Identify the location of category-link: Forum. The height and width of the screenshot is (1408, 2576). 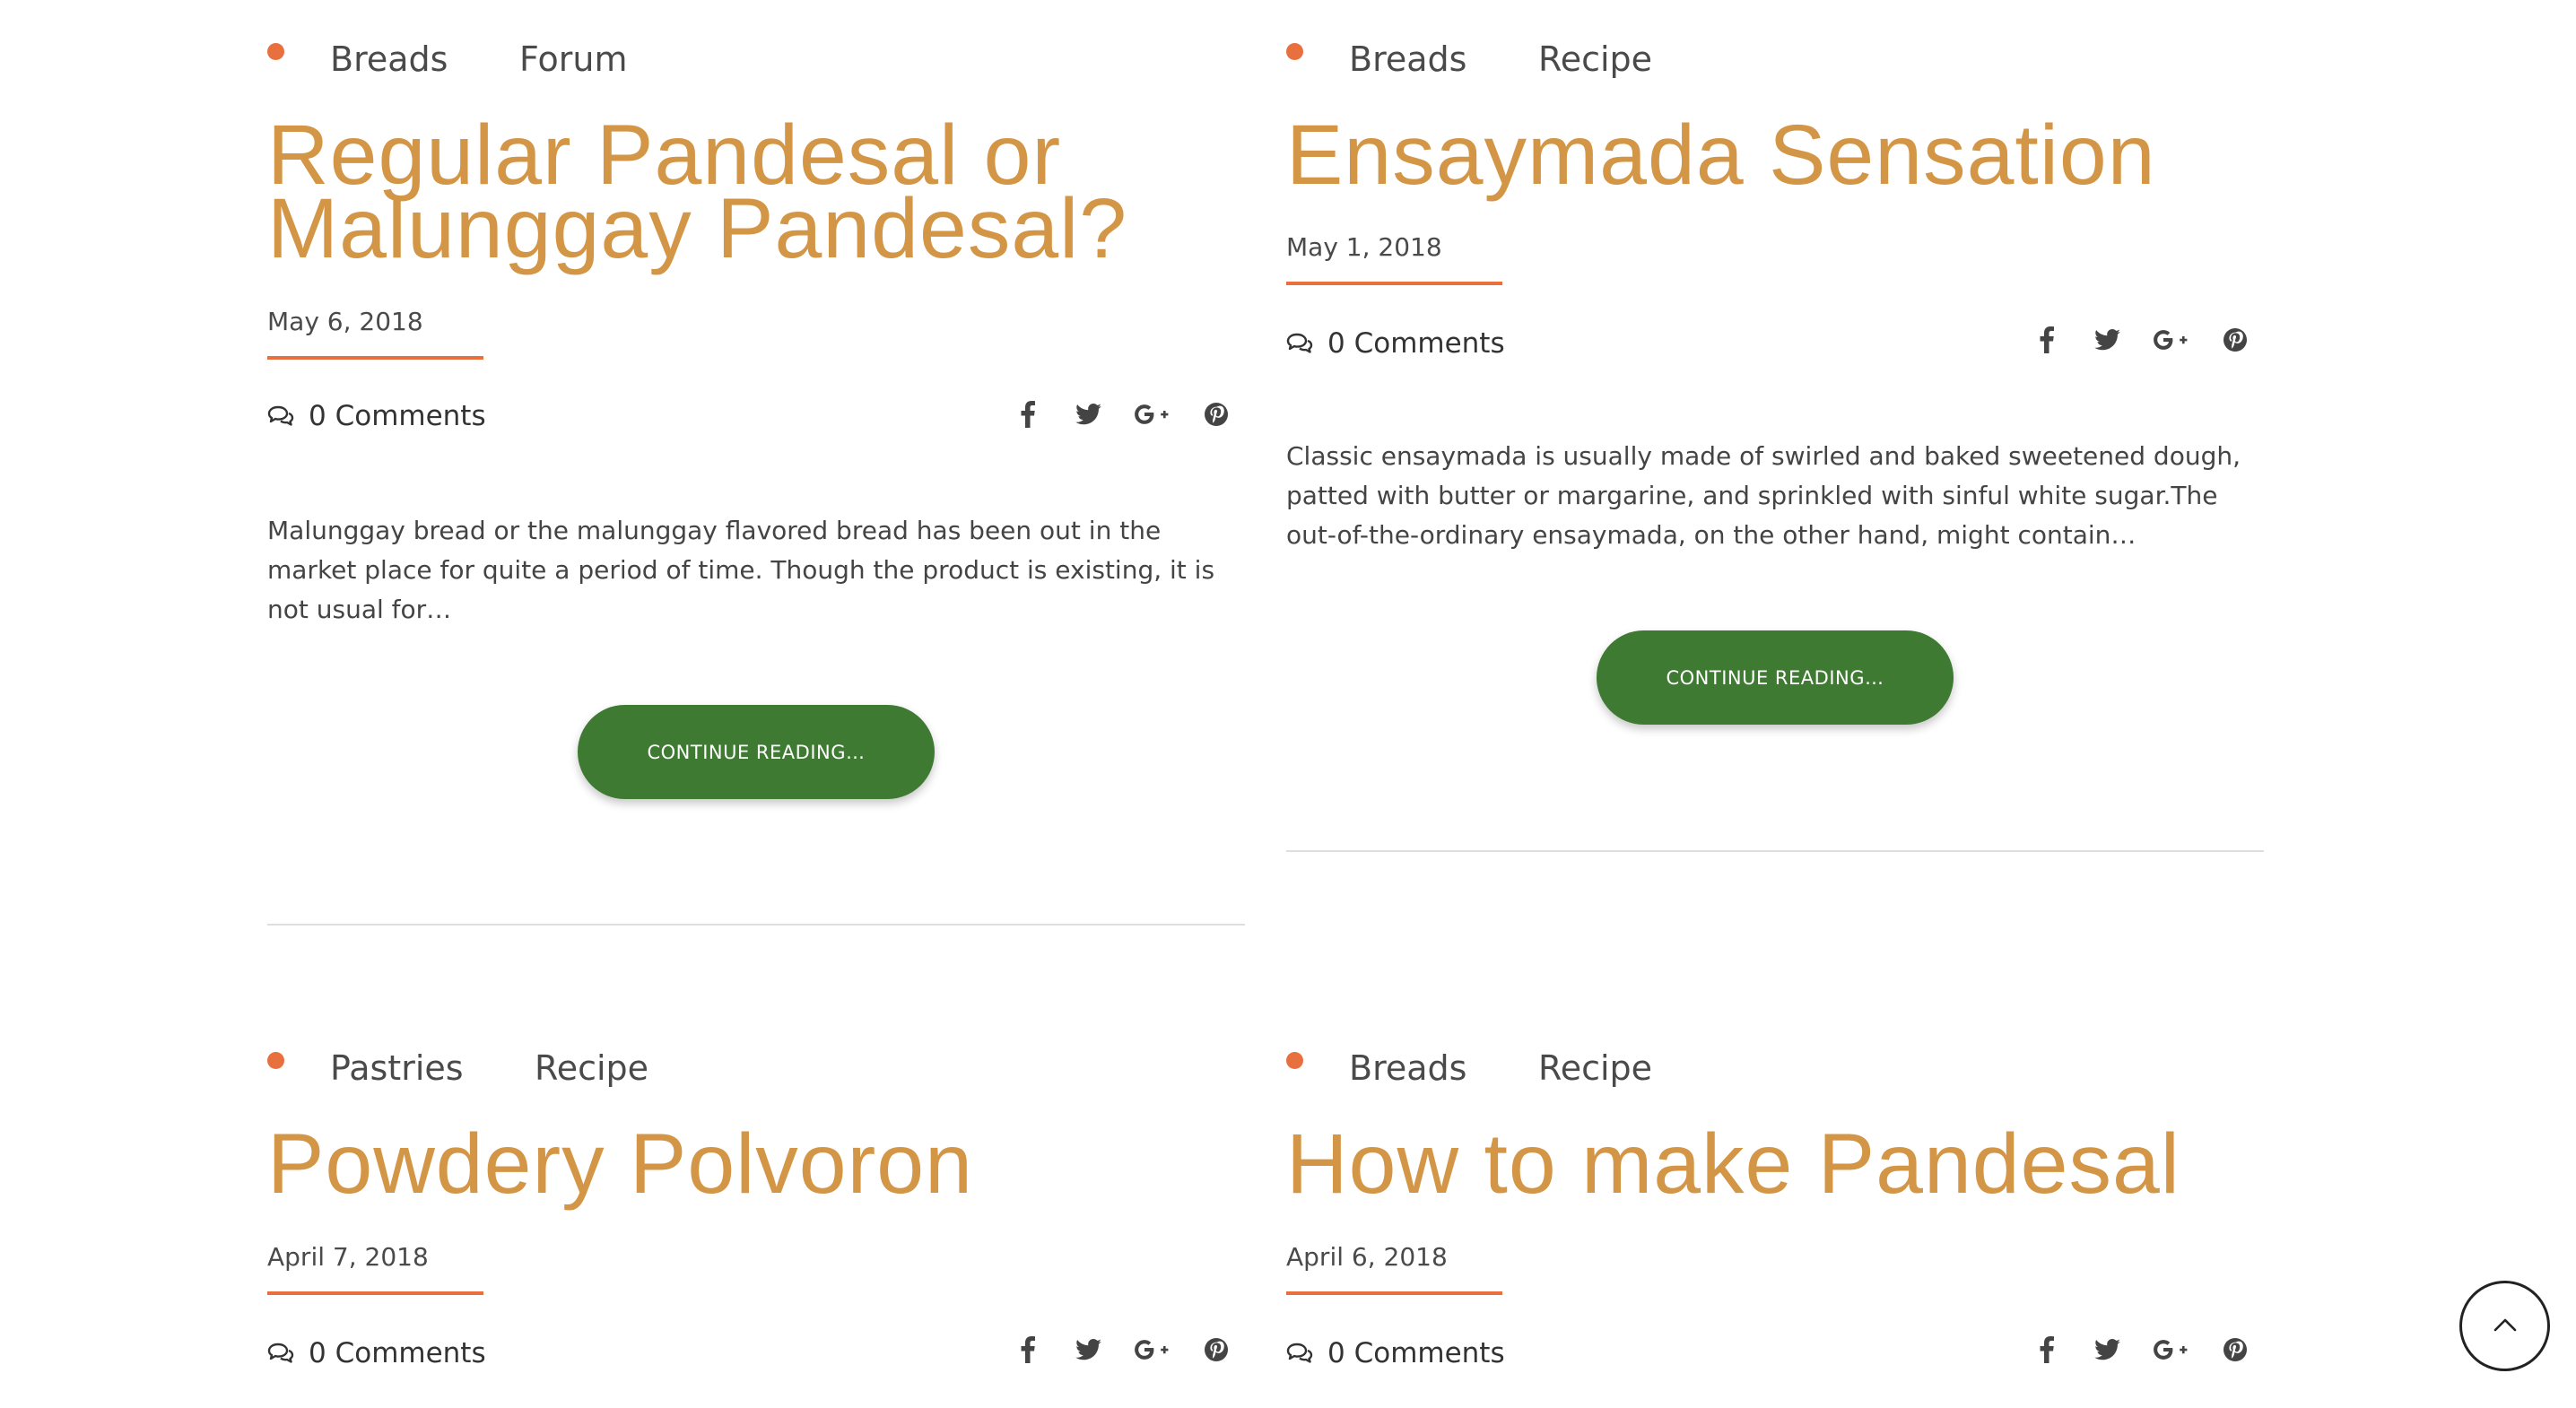
(573, 59).